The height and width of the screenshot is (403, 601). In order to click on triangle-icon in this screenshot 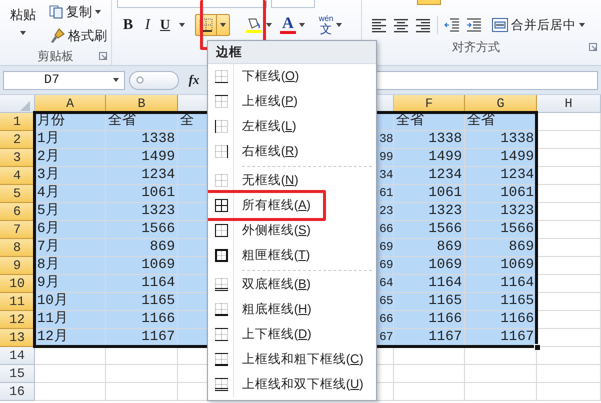, I will do `click(25, 106)`.